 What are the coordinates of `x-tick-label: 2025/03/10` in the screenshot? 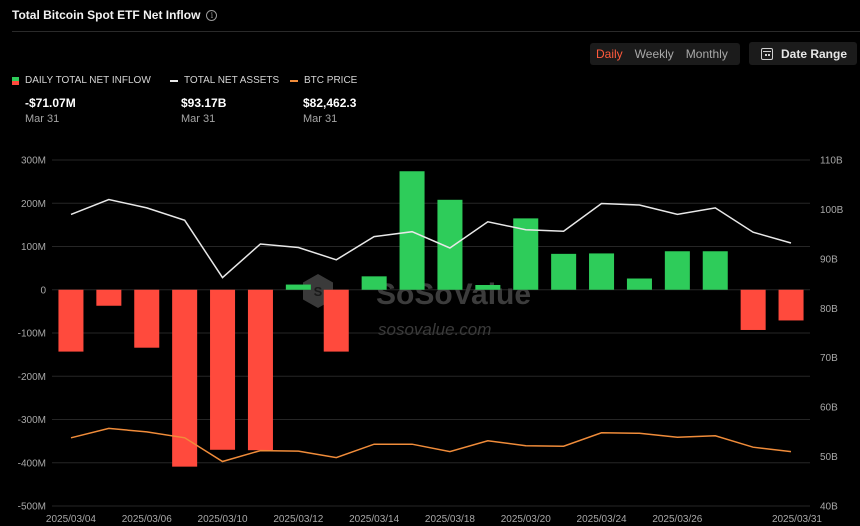 It's located at (223, 519).